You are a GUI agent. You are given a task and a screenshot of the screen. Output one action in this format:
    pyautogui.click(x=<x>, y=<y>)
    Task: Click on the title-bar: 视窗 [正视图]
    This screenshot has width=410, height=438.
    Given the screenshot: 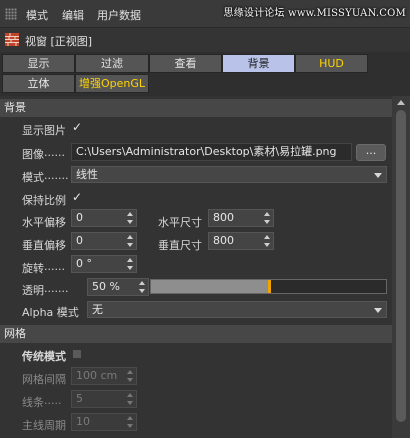 What is the action you would take?
    pyautogui.click(x=205, y=40)
    